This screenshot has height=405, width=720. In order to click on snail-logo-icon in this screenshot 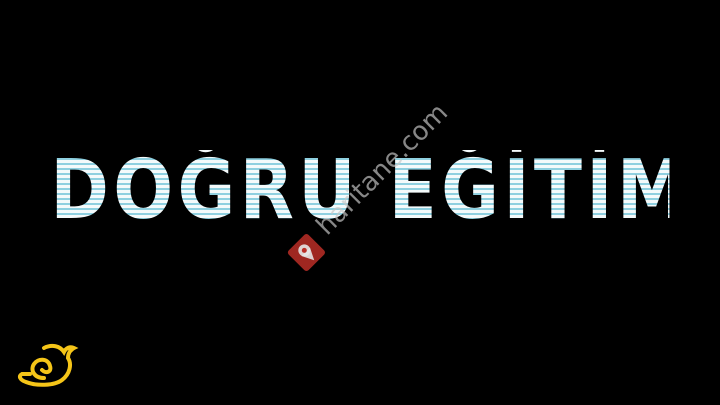, I will do `click(48, 365)`.